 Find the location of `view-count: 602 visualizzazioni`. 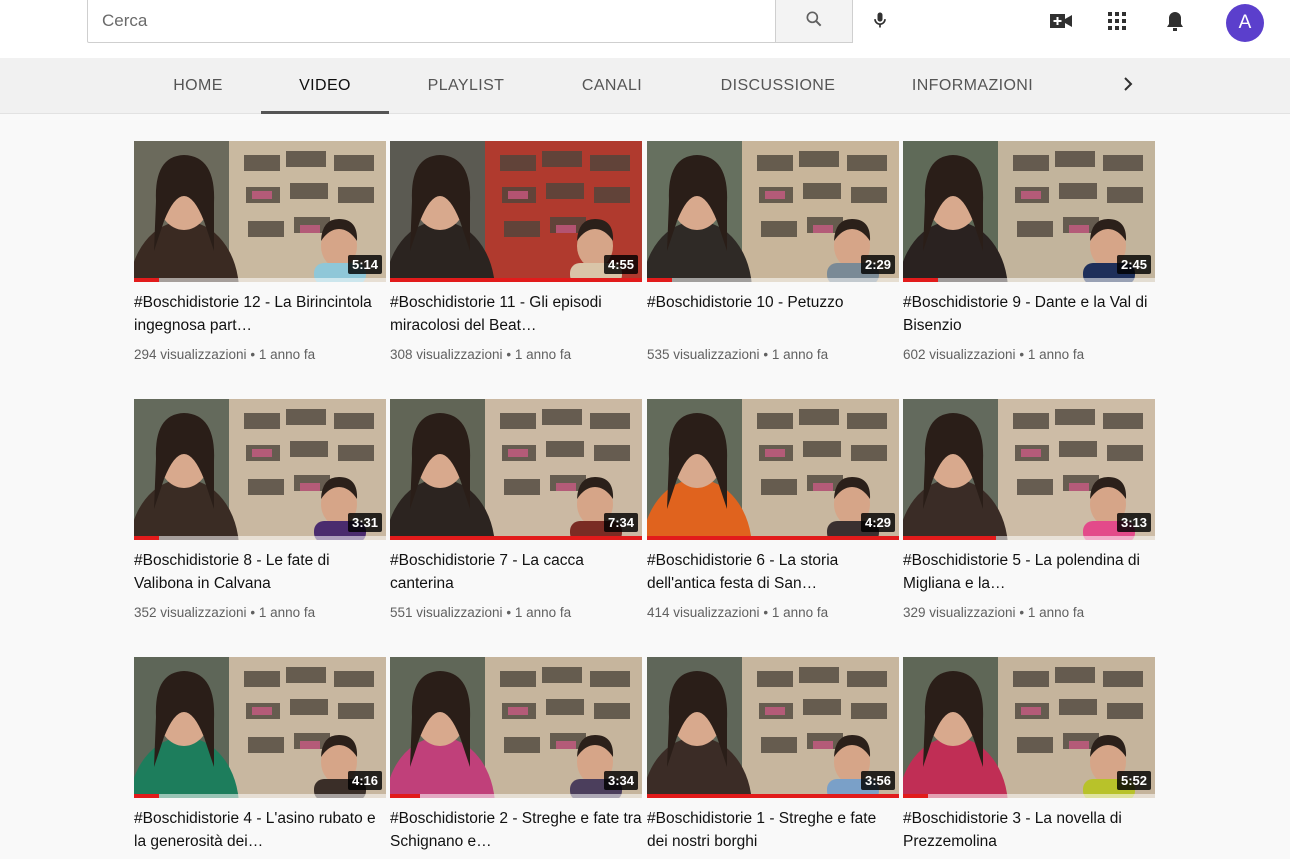

view-count: 602 visualizzazioni is located at coordinates (959, 354).